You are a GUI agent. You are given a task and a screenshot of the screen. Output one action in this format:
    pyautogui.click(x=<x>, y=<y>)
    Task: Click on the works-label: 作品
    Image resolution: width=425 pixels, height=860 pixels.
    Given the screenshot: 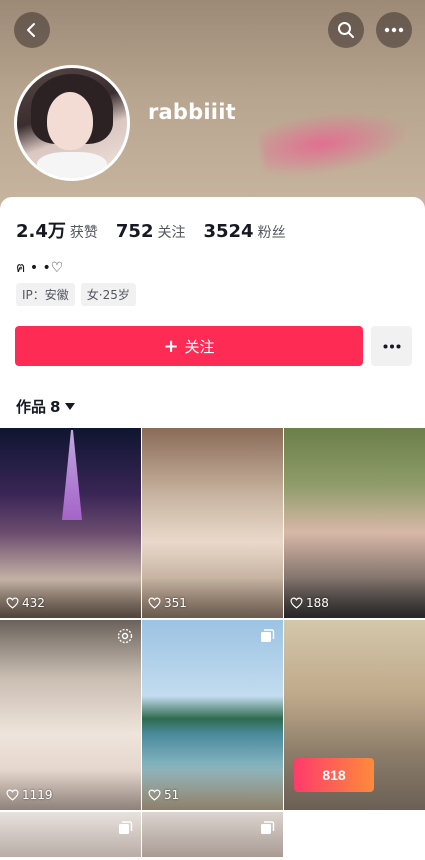 What is the action you would take?
    pyautogui.click(x=31, y=407)
    